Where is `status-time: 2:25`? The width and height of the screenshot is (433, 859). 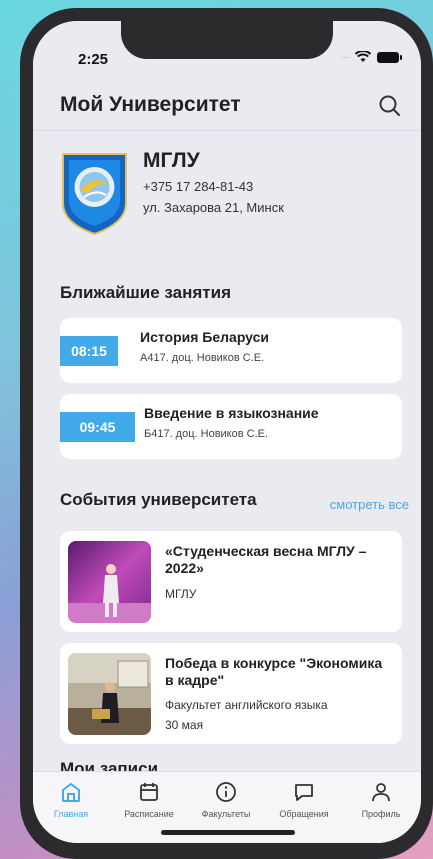 status-time: 2:25 is located at coordinates (93, 59).